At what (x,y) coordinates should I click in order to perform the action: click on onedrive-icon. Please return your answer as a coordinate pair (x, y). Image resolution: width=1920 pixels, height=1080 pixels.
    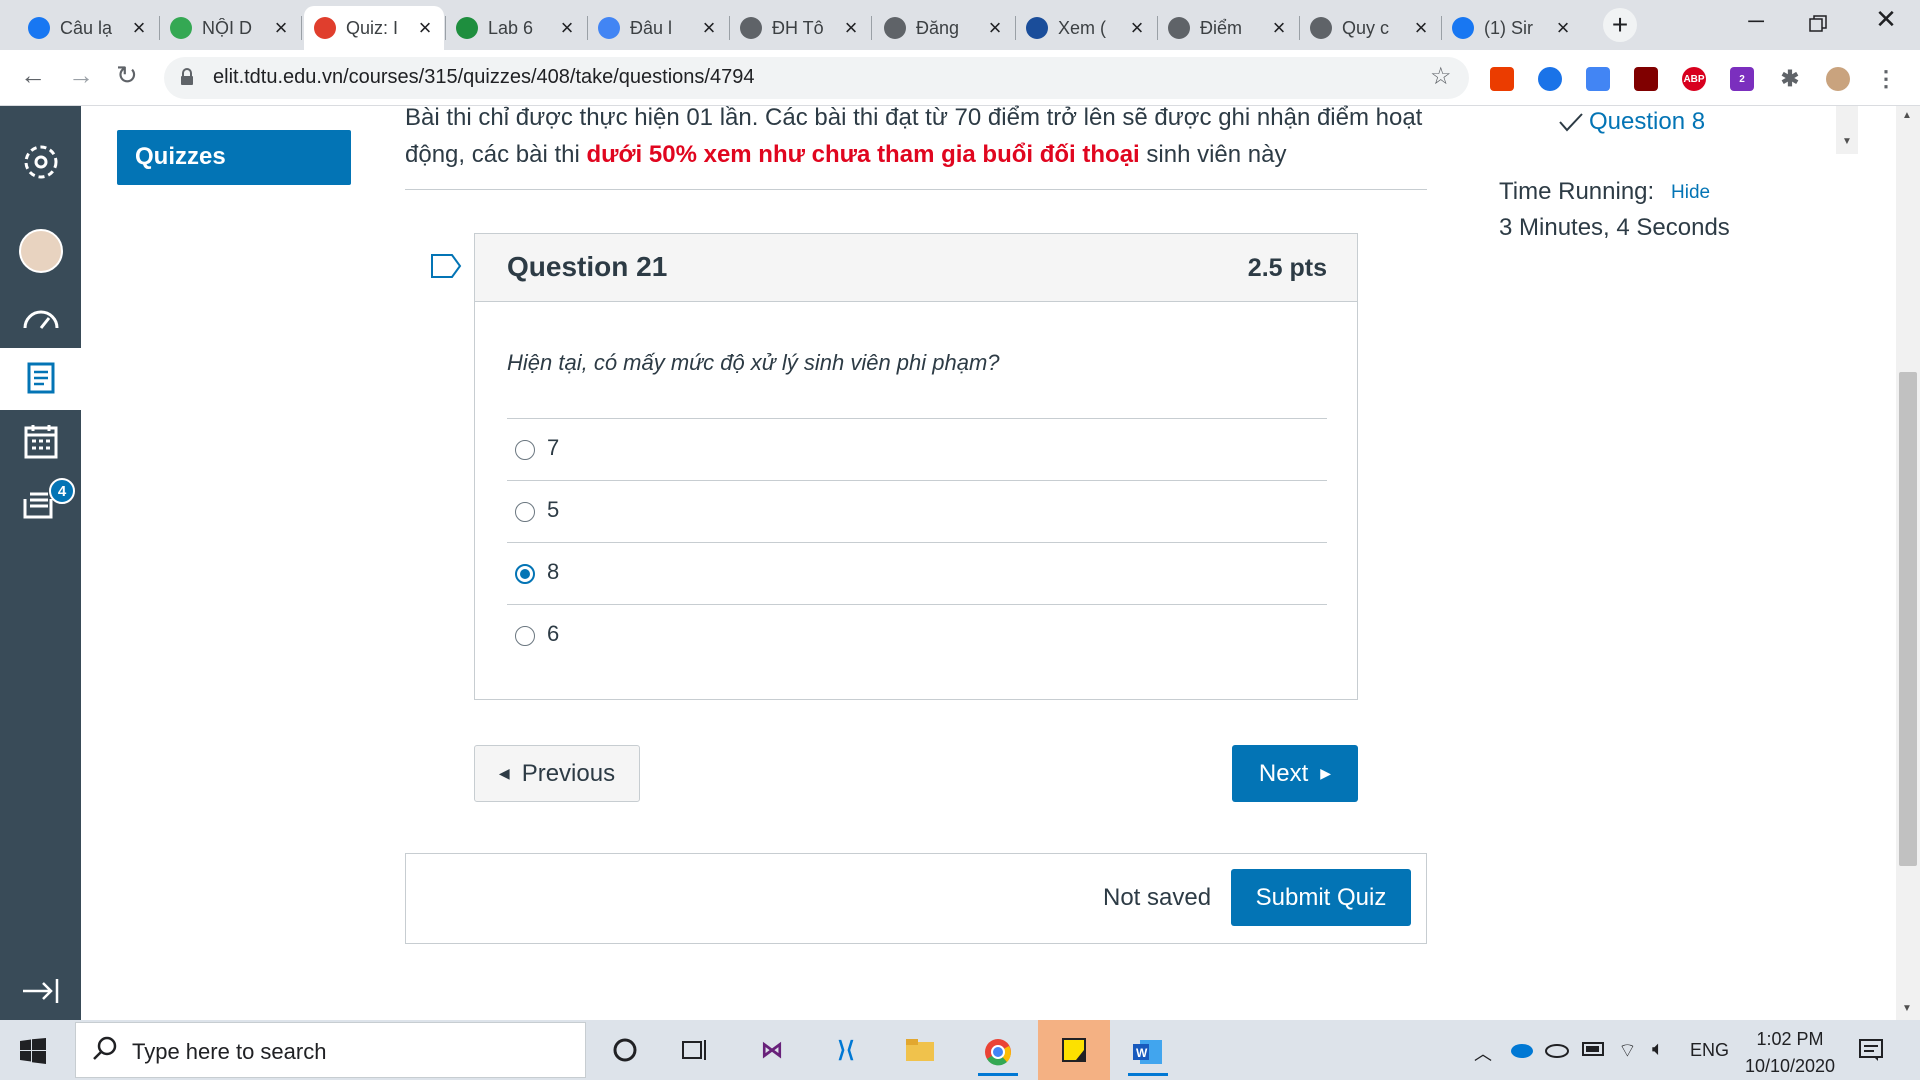
    Looking at the image, I should click on (1521, 1049).